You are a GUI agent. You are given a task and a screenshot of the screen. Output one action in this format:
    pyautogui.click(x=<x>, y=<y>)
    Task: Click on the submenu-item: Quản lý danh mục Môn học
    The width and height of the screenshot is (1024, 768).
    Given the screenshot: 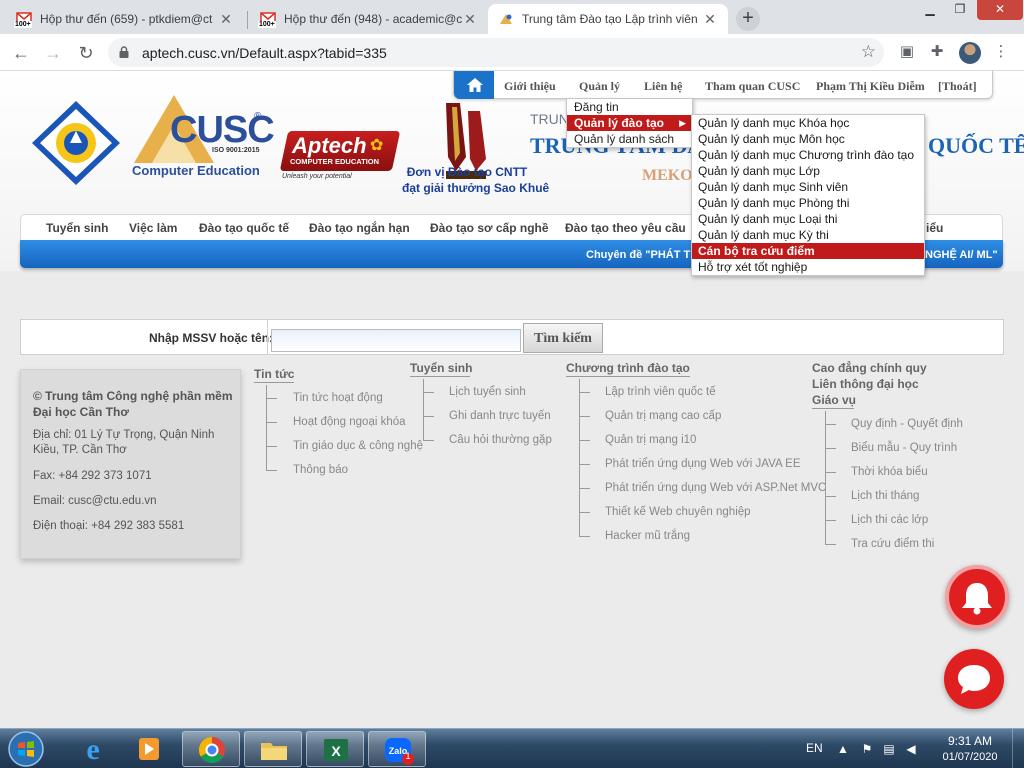 What is the action you would take?
    pyautogui.click(x=808, y=139)
    